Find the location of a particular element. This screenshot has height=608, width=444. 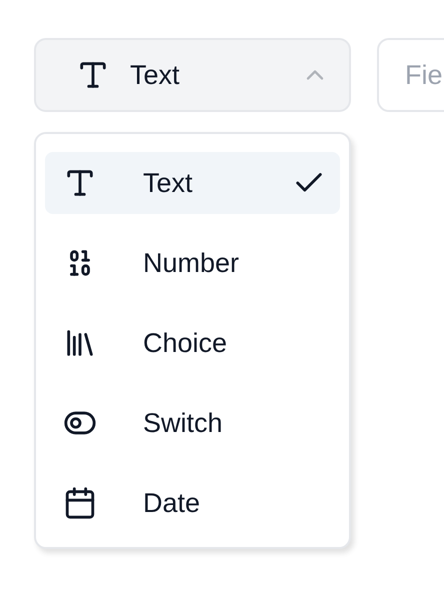

field-name-input: Fie is located at coordinates (410, 75).